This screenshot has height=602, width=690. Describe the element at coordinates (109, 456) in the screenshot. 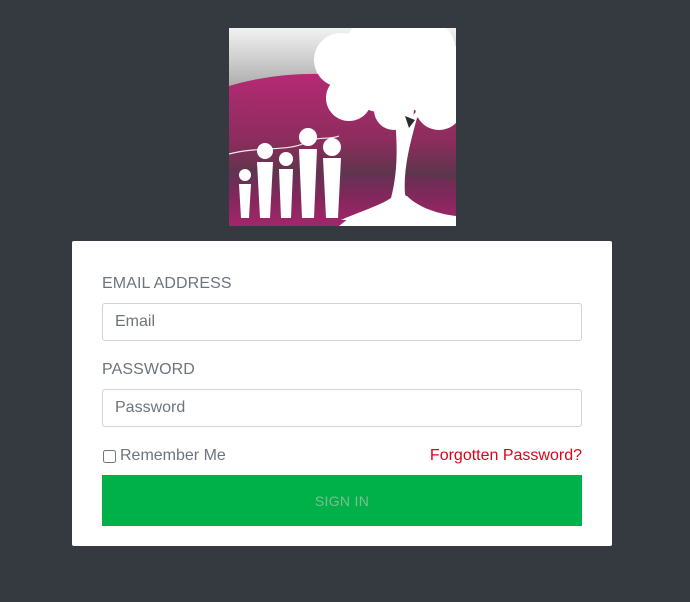

I see `remember-me-checkbox` at that location.